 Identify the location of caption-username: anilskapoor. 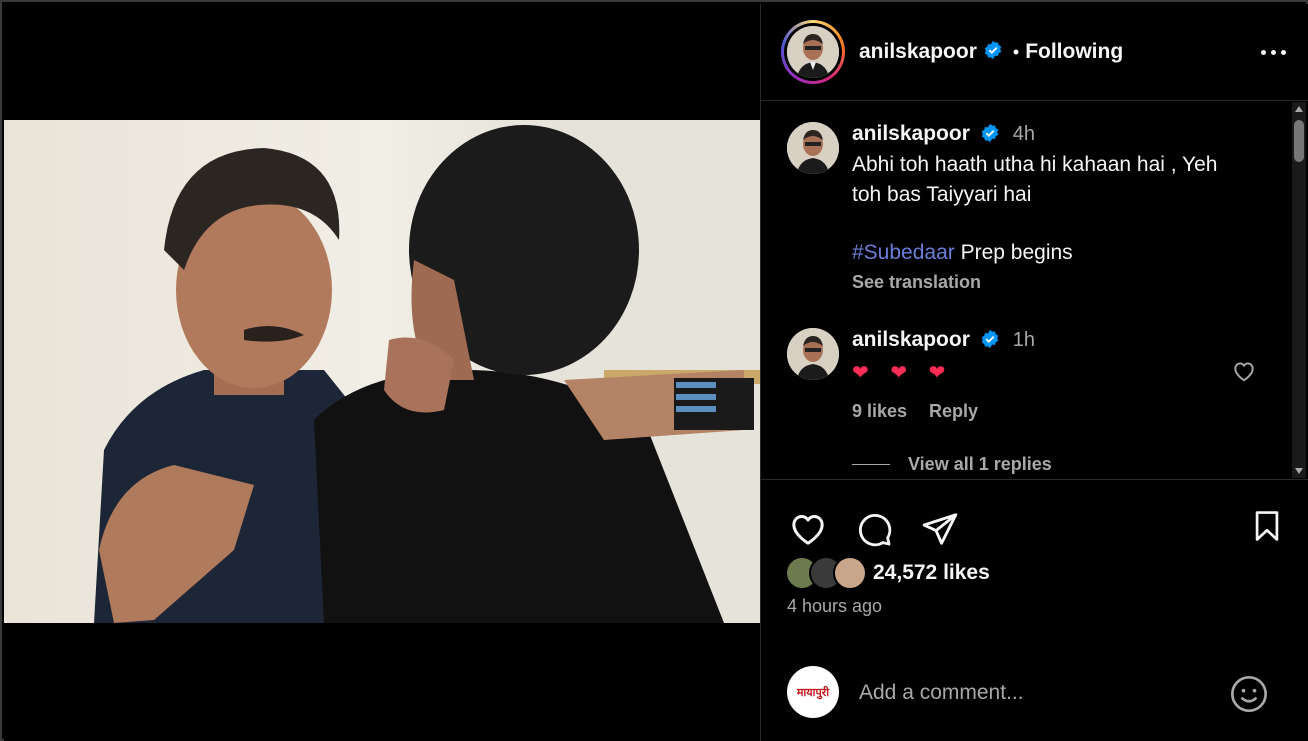
(911, 133).